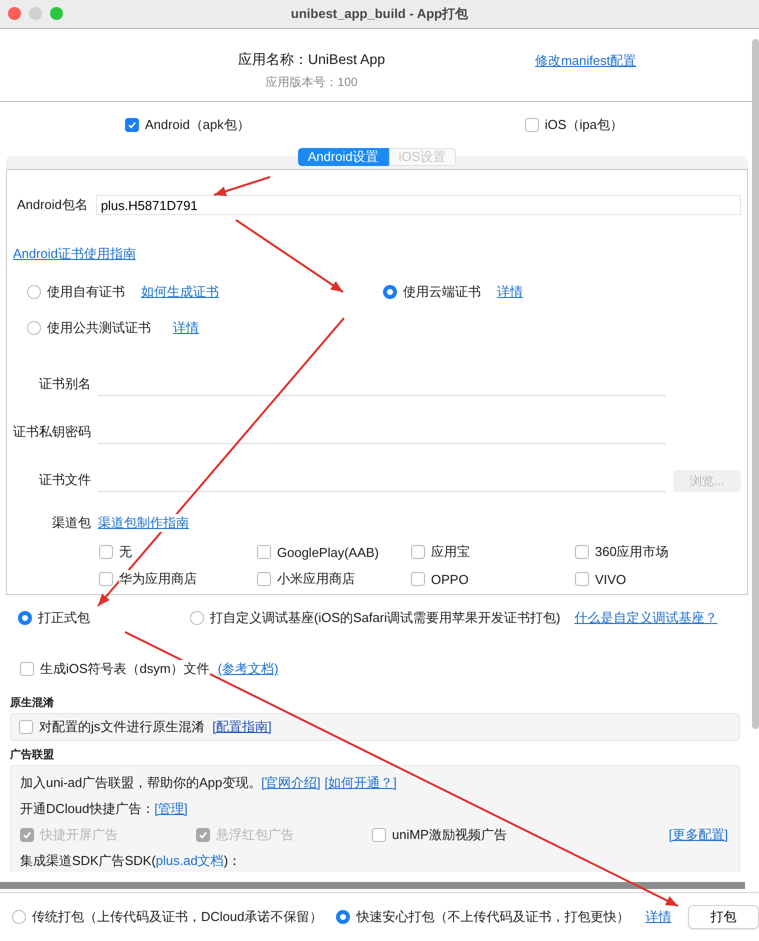  What do you see at coordinates (52, 432) in the screenshot?
I see `field-label: 证书私钥密码` at bounding box center [52, 432].